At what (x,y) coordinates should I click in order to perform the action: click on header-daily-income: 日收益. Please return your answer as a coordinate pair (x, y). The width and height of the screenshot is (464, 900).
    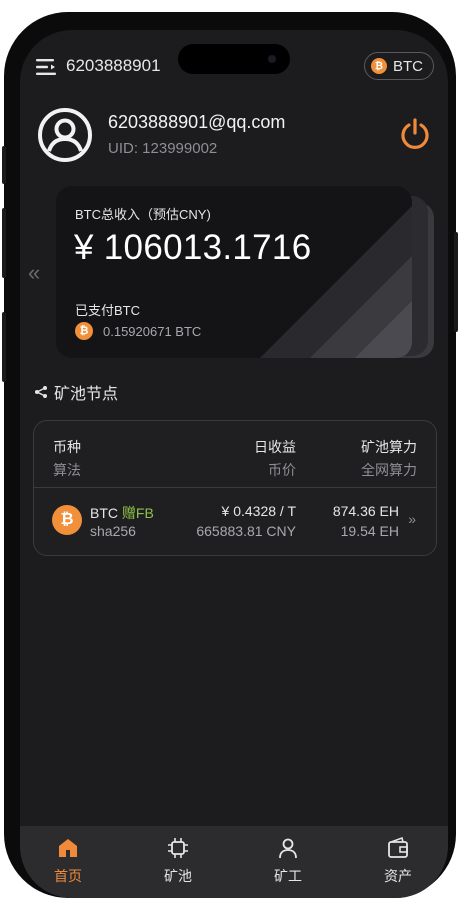
    Looking at the image, I should click on (275, 447).